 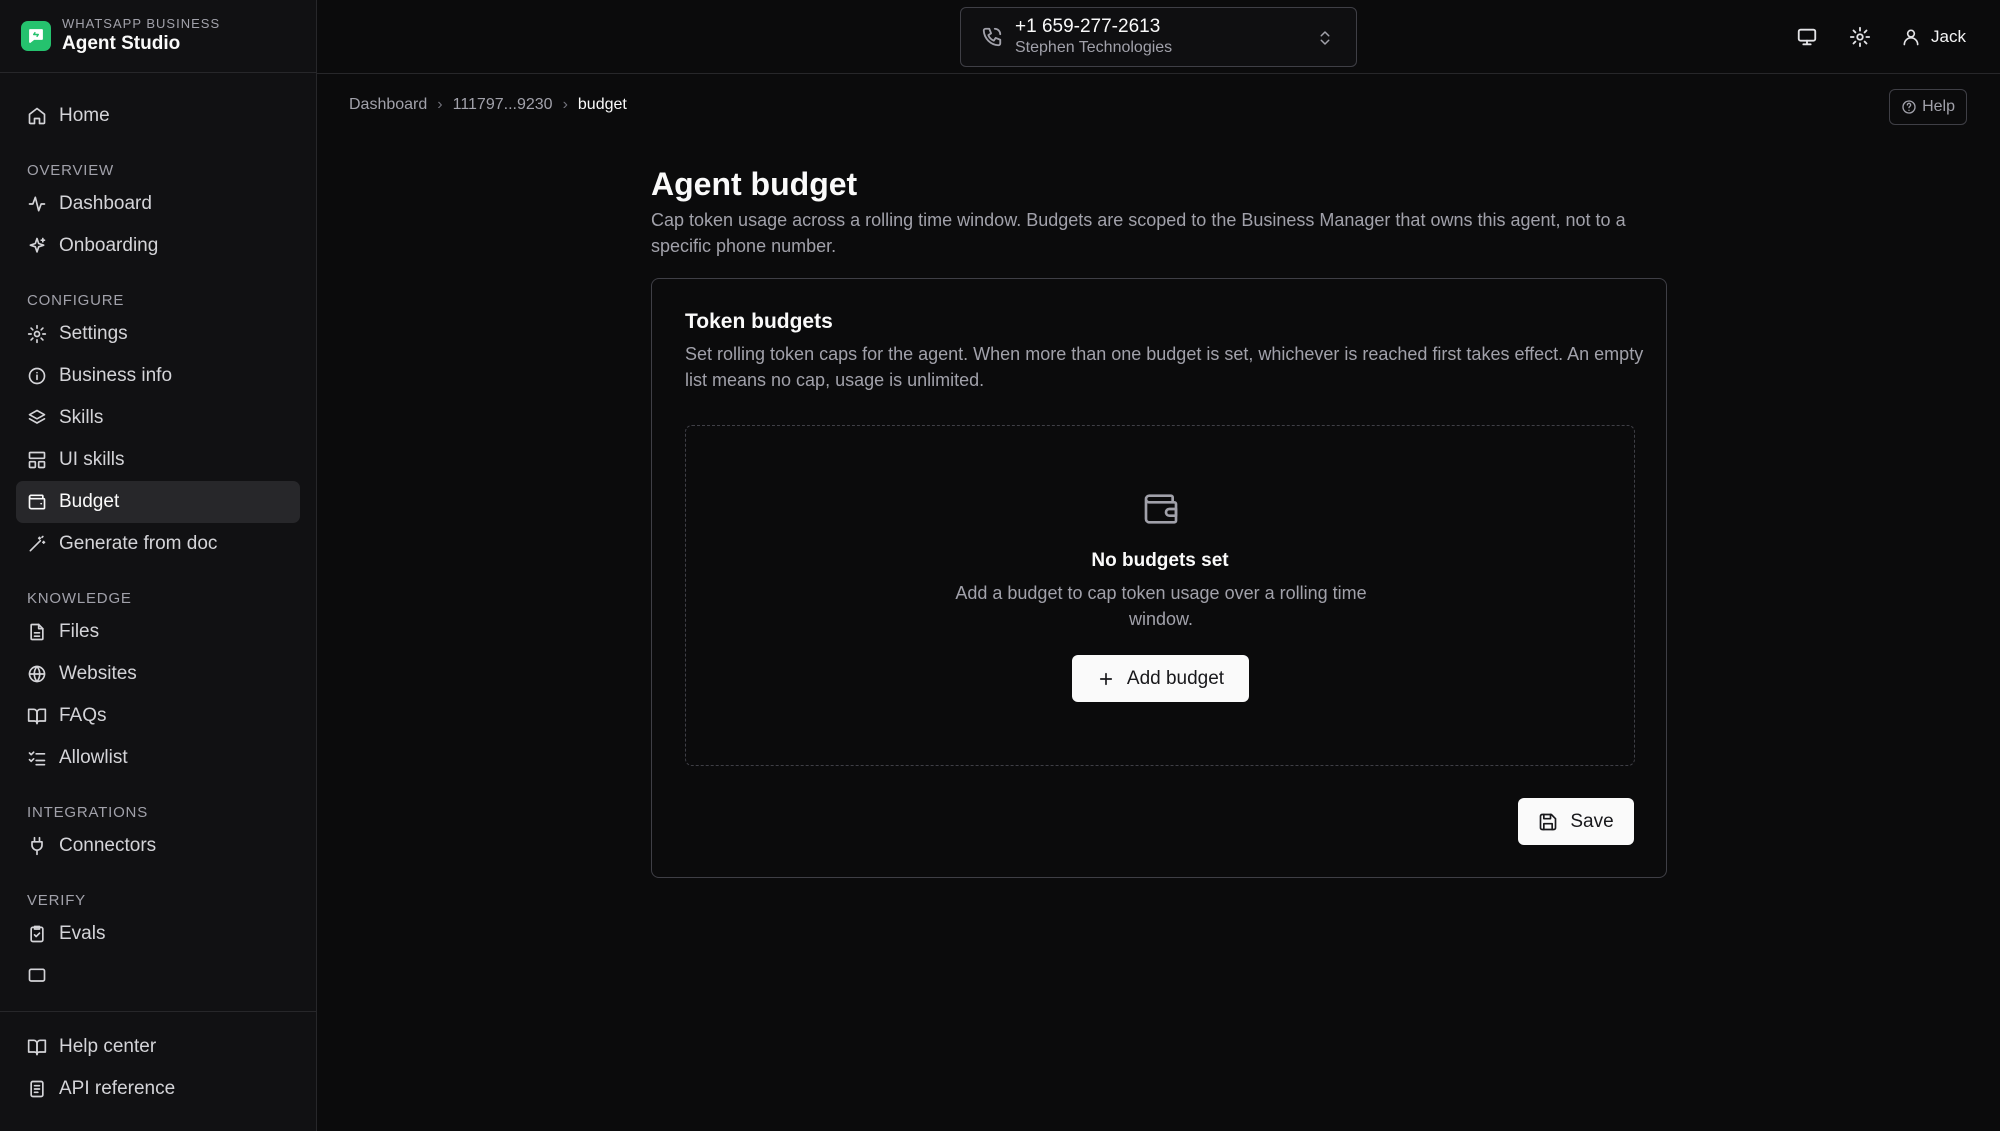 What do you see at coordinates (108, 845) in the screenshot?
I see `sidebar-item-label: Connectors` at bounding box center [108, 845].